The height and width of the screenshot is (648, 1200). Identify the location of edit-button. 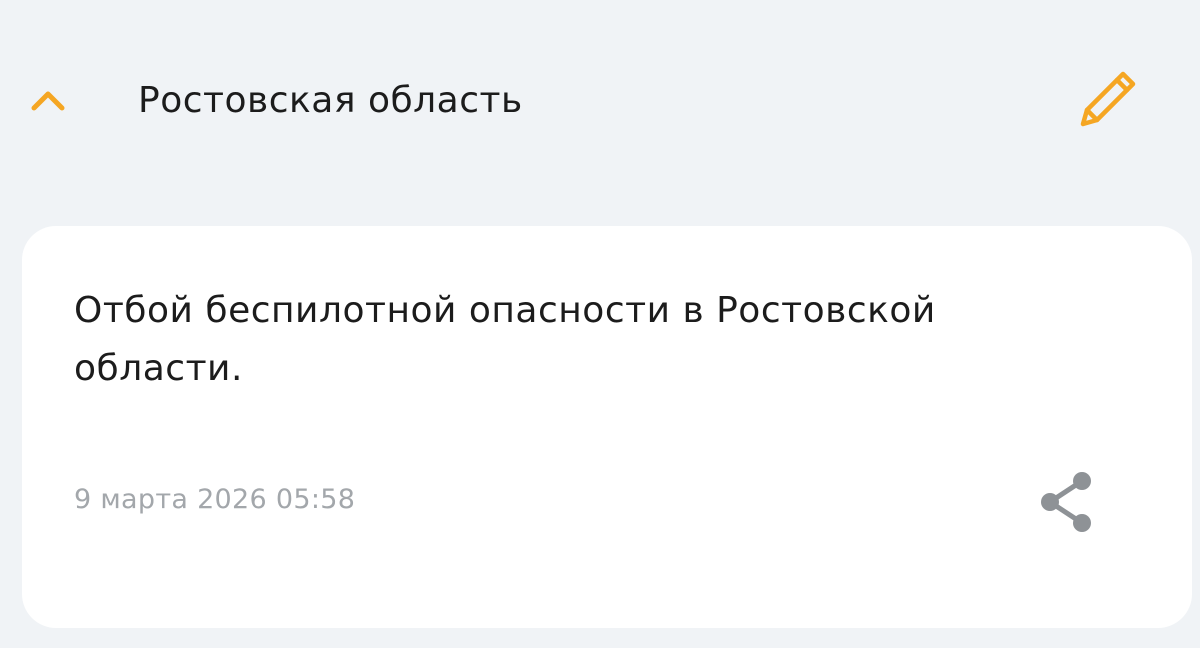
(1107, 100).